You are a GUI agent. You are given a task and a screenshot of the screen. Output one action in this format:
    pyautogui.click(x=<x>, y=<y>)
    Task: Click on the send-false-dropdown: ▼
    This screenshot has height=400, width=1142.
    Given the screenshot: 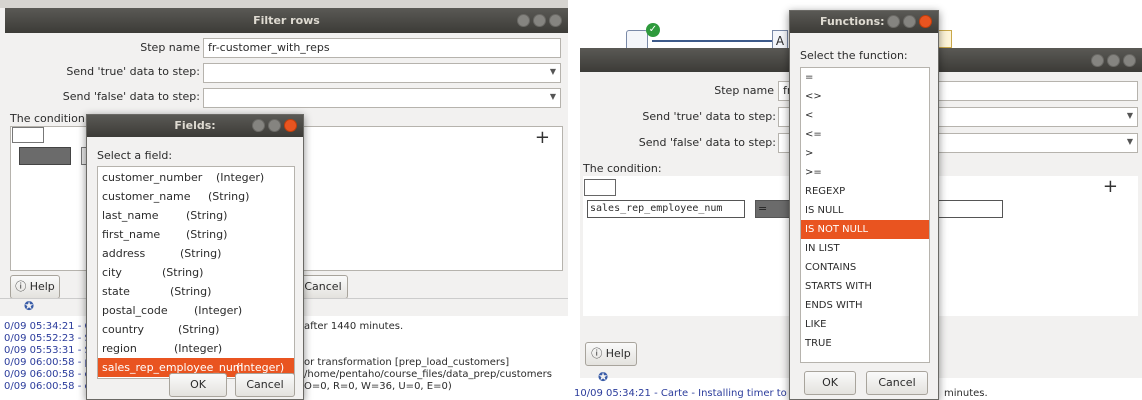 What is the action you would take?
    pyautogui.click(x=382, y=98)
    